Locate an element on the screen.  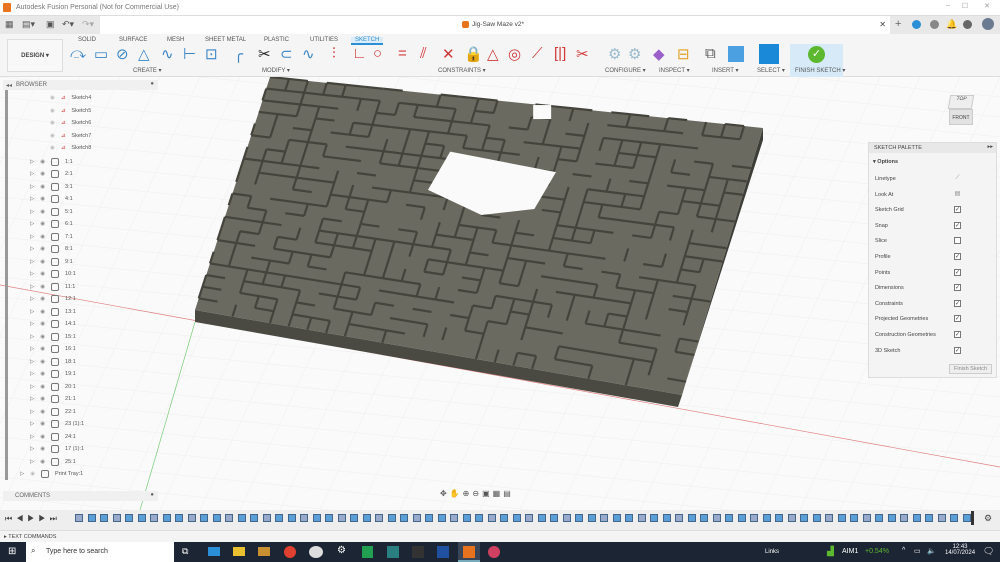
view-cube: TOP FRONT is located at coordinates (961, 111).